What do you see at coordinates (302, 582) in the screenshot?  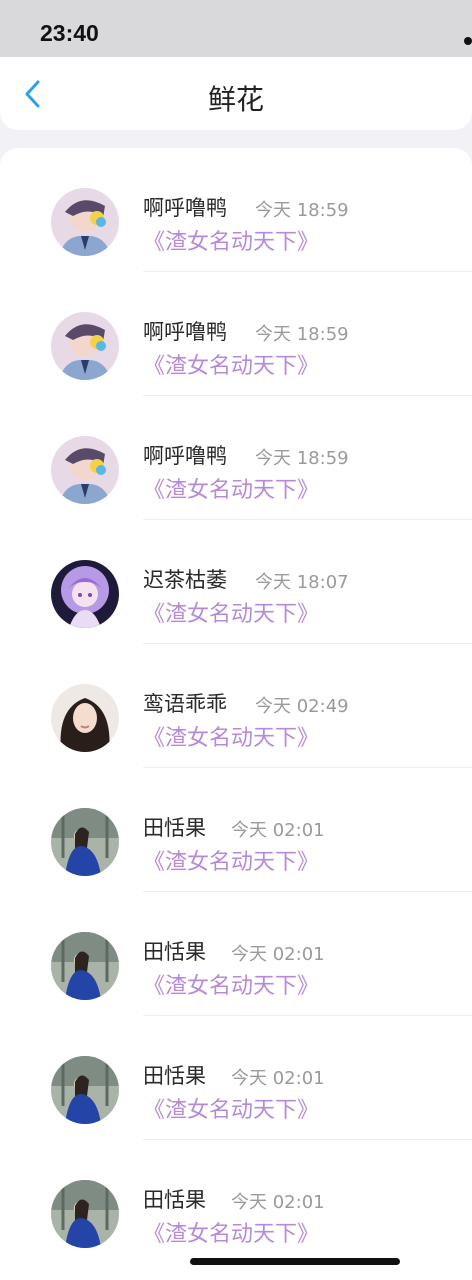 I see `timestamp: 今天 18:07` at bounding box center [302, 582].